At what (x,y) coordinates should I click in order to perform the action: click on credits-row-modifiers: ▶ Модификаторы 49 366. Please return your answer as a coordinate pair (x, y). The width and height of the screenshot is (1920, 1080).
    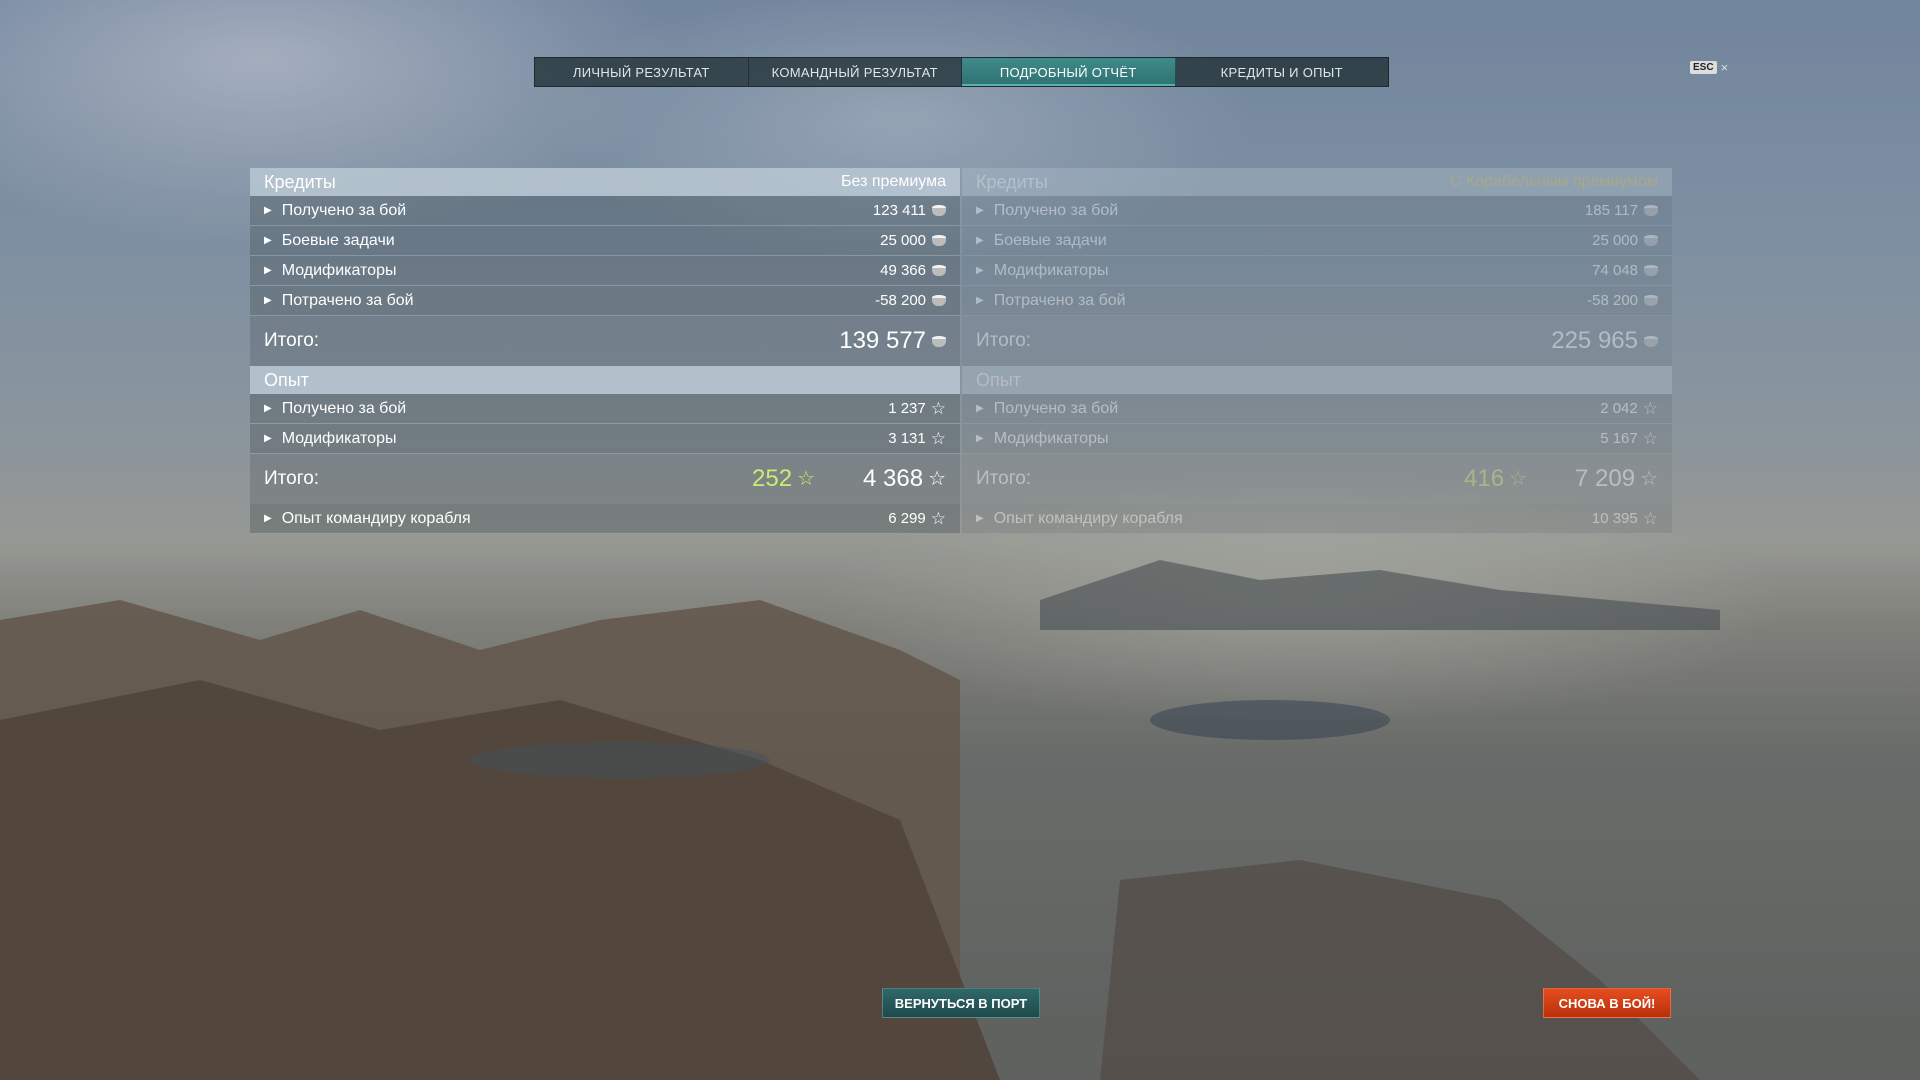
    Looking at the image, I should click on (605, 271).